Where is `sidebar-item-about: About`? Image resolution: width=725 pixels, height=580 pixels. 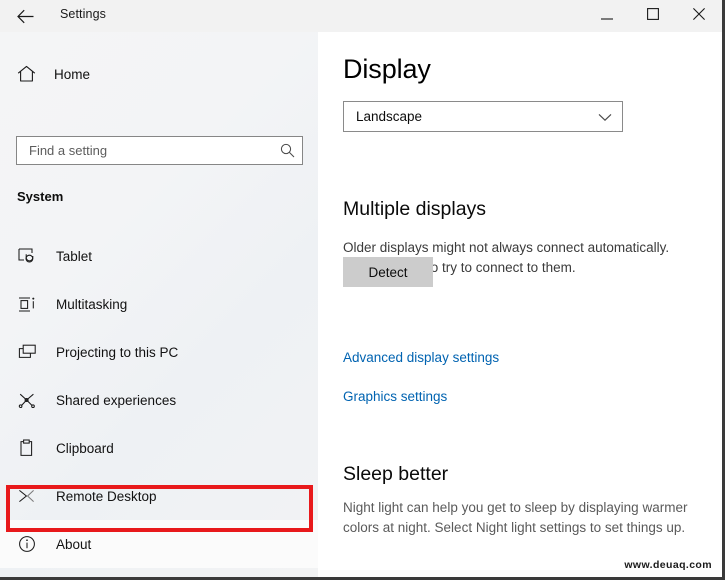 sidebar-item-about: About is located at coordinates (159, 544).